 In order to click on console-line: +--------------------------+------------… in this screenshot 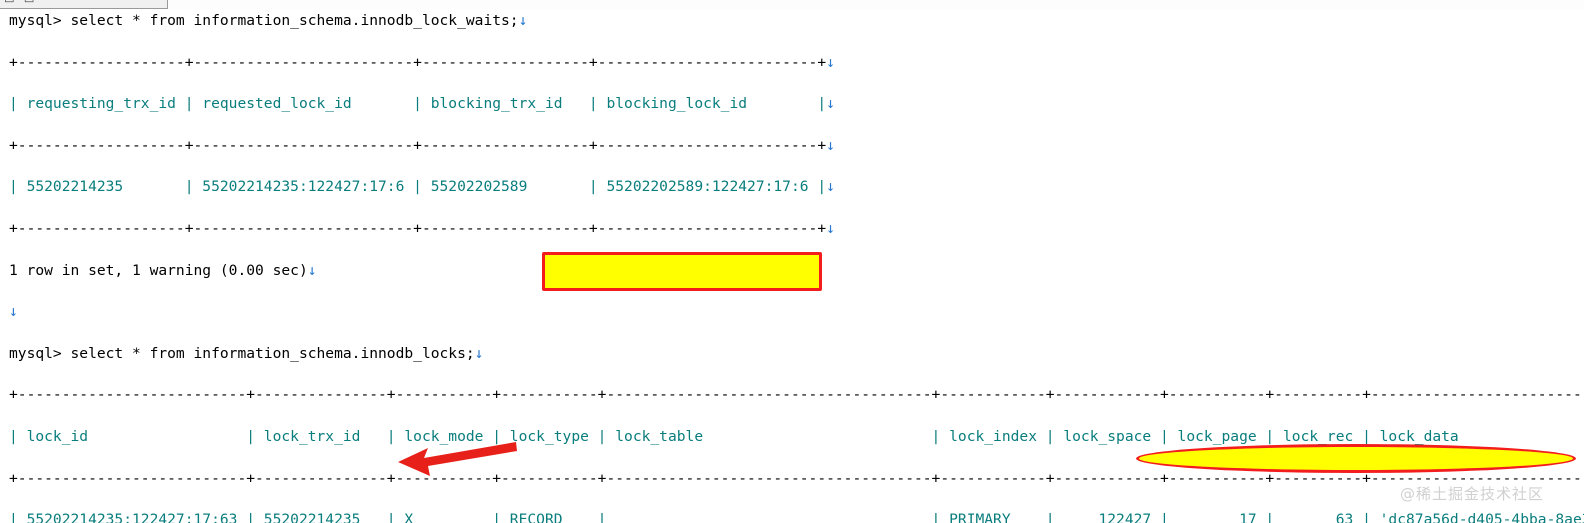, I will do `click(796, 395)`.